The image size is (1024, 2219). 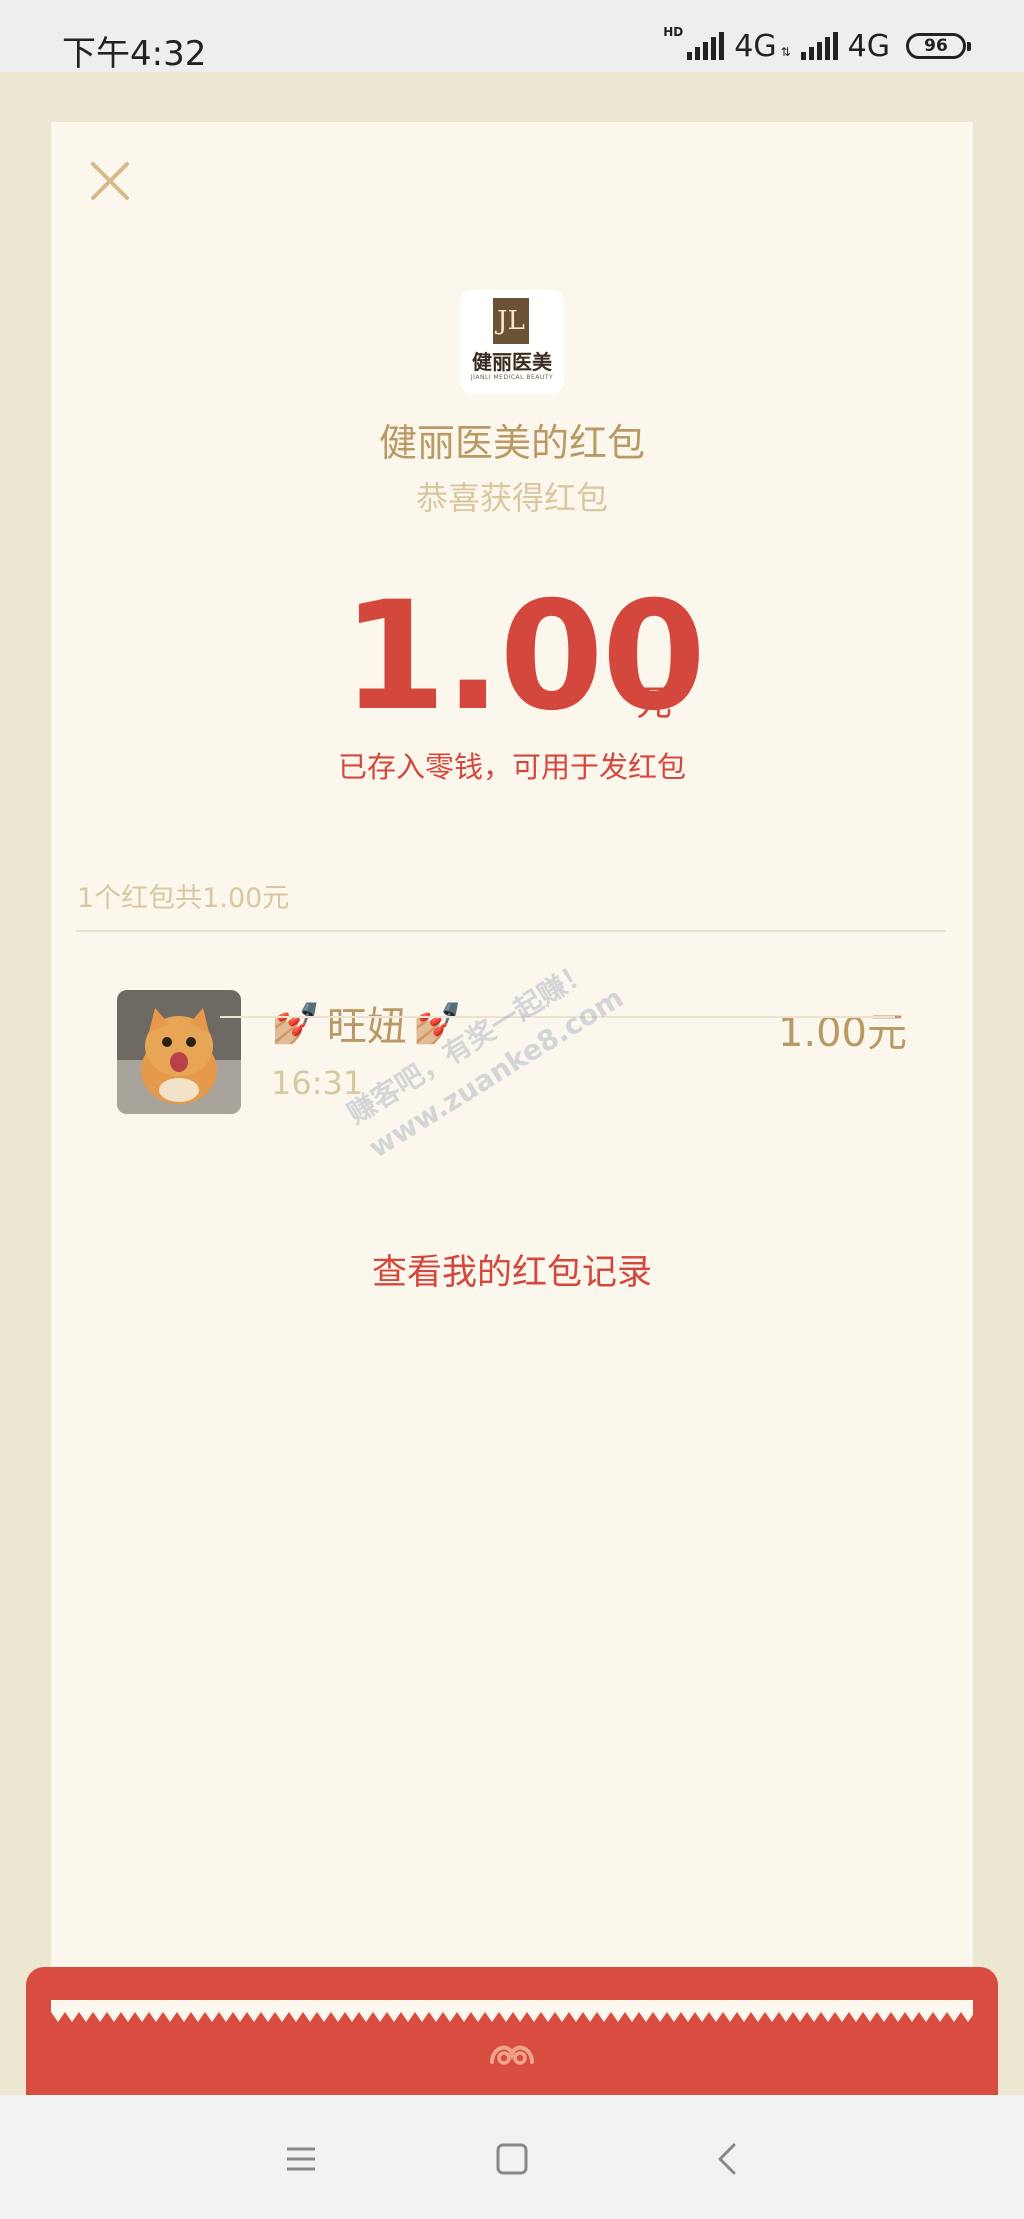 What do you see at coordinates (868, 46) in the screenshot?
I see `network-type-2: 4G` at bounding box center [868, 46].